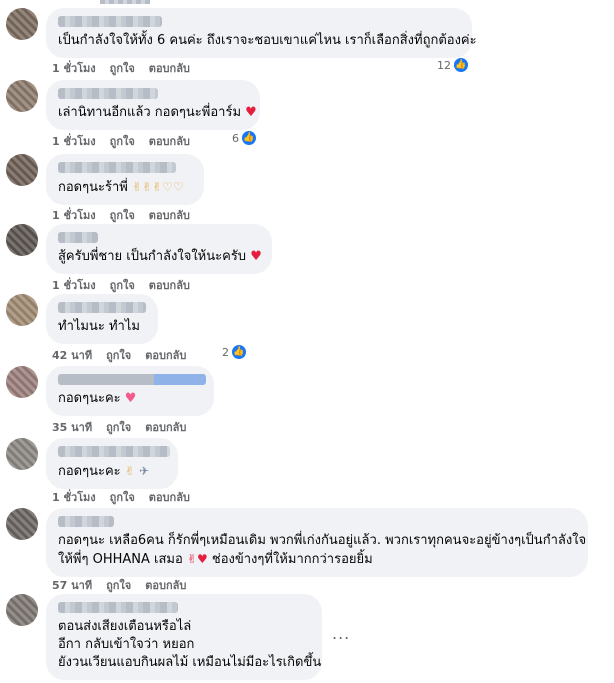 This screenshot has height=683, width=614. Describe the element at coordinates (72, 355) in the screenshot. I see `timestamp: 42 นาที` at that location.